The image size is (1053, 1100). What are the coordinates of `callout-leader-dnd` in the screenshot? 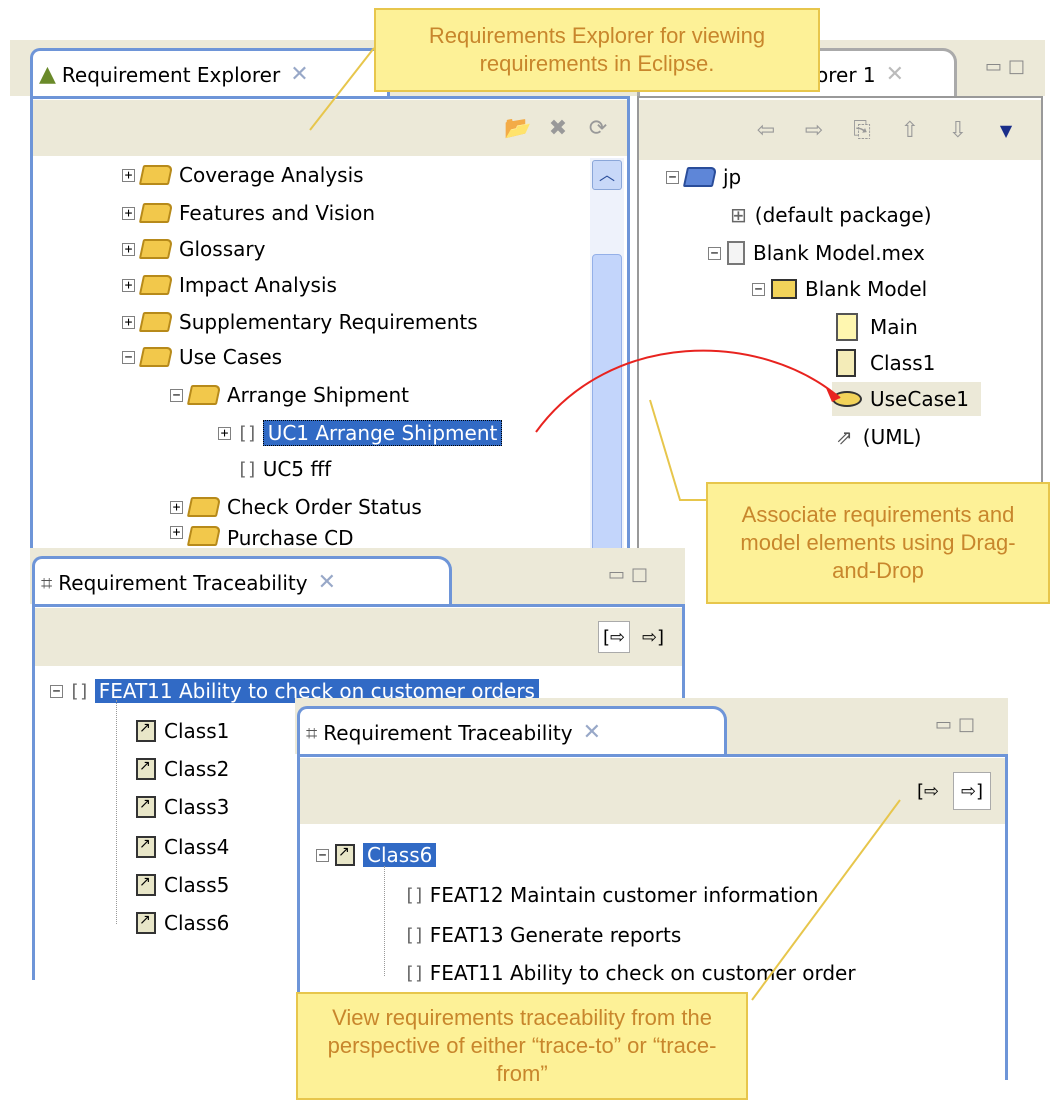 It's located at (677, 450).